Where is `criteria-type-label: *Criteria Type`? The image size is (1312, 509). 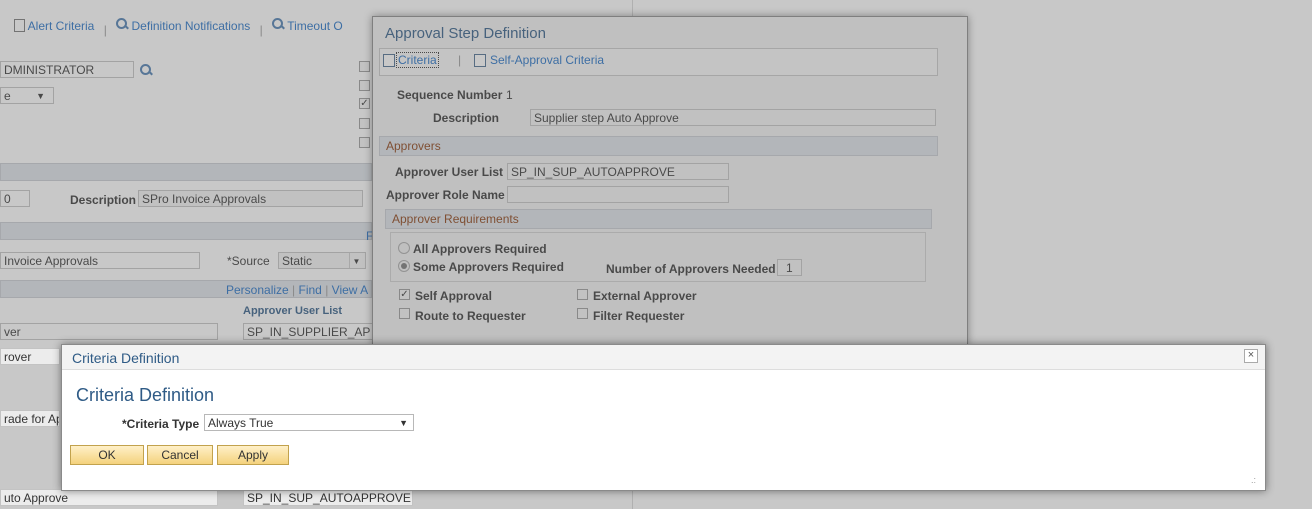 criteria-type-label: *Criteria Type is located at coordinates (161, 424).